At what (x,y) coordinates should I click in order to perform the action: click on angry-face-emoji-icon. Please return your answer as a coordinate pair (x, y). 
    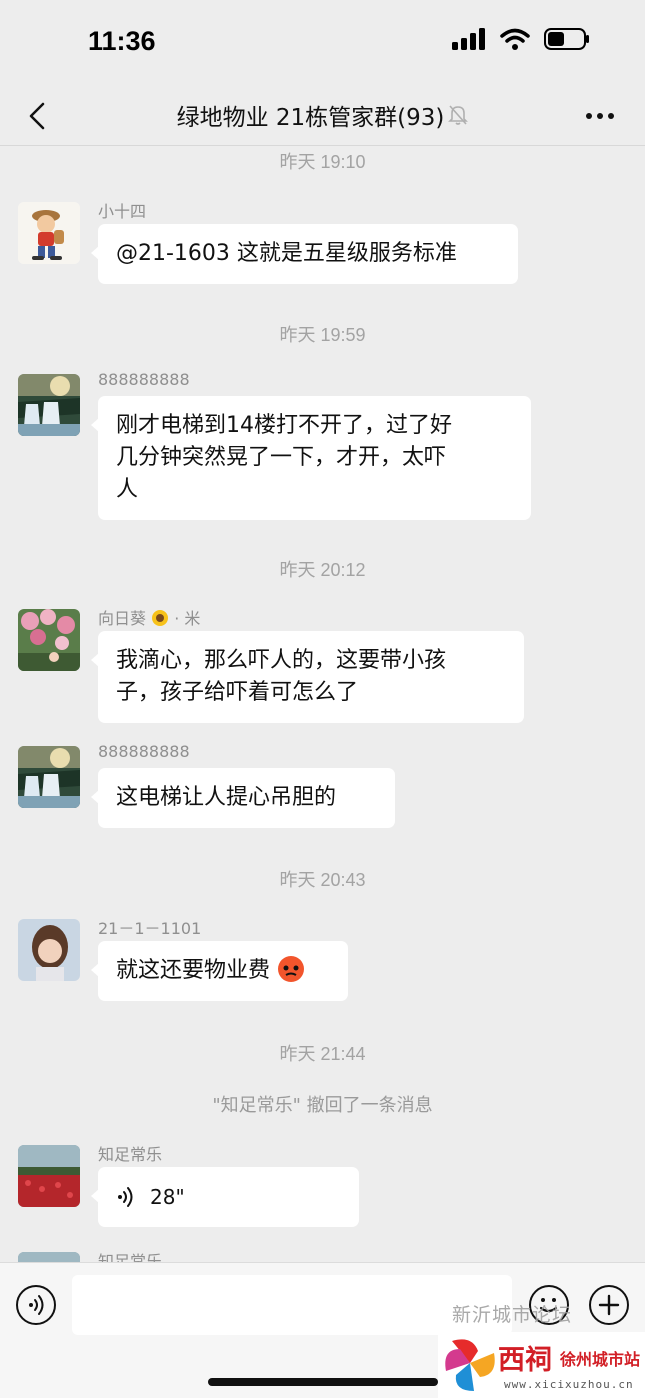
    Looking at the image, I should click on (291, 969).